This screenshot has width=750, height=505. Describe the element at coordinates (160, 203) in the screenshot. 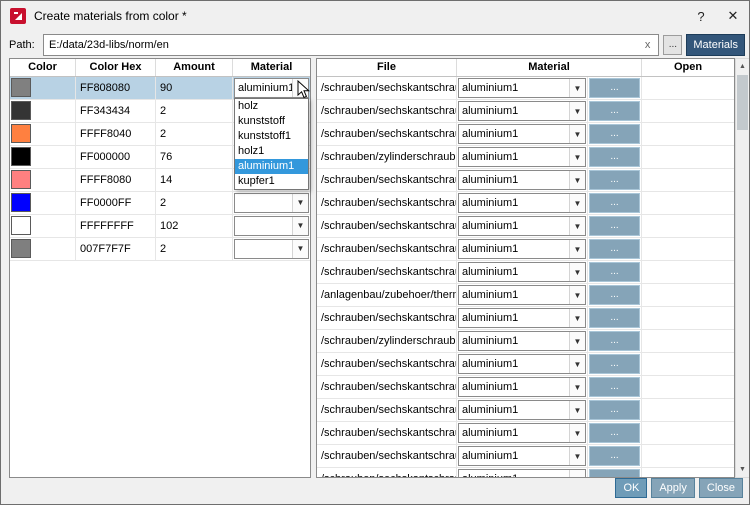

I see `color-table-row: FF0000FF 2 ▼` at that location.